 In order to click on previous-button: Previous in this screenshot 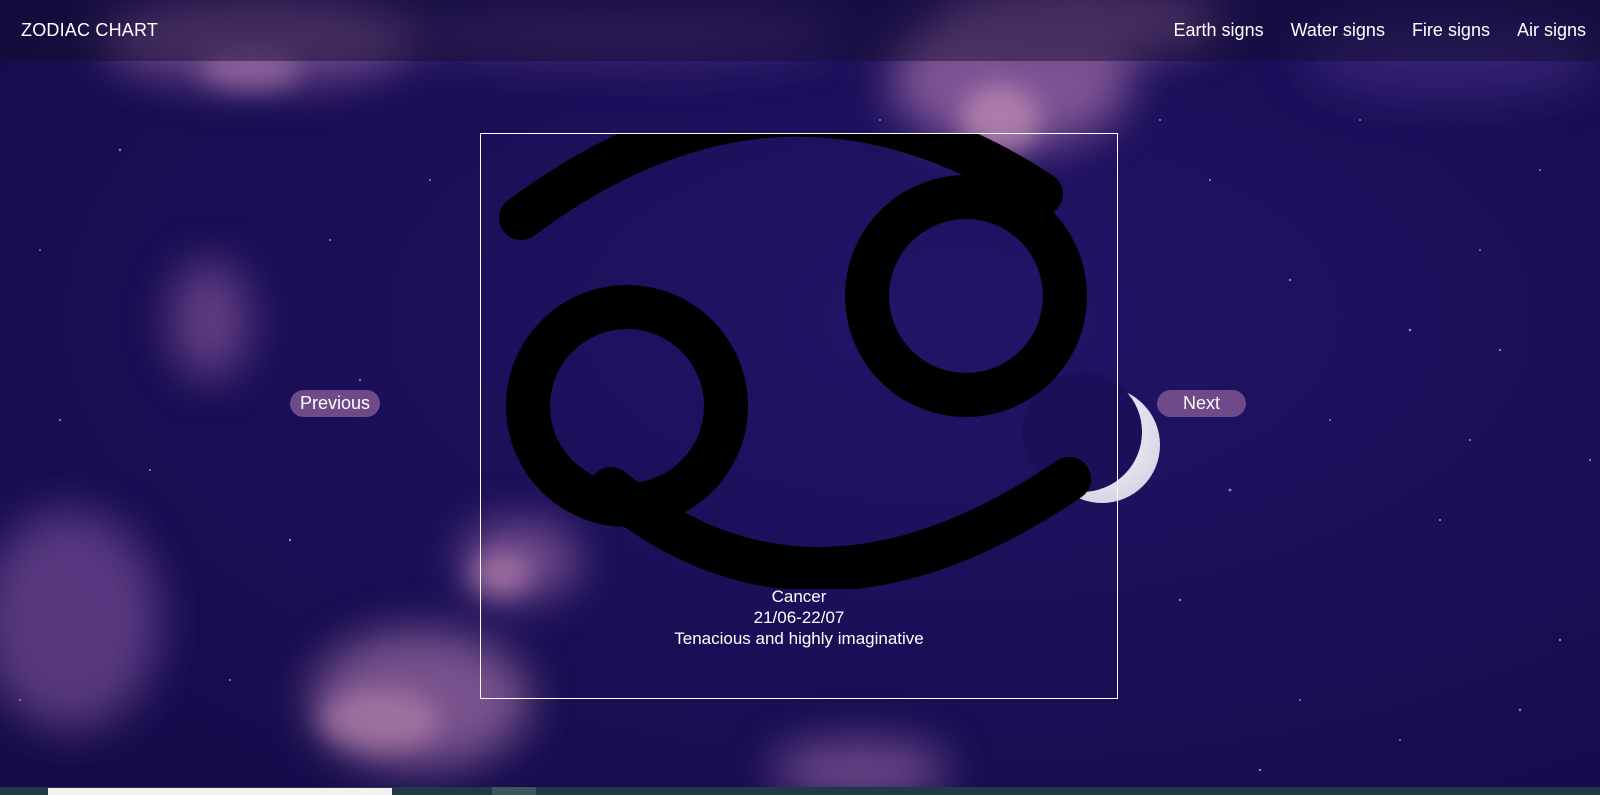, I will do `click(335, 403)`.